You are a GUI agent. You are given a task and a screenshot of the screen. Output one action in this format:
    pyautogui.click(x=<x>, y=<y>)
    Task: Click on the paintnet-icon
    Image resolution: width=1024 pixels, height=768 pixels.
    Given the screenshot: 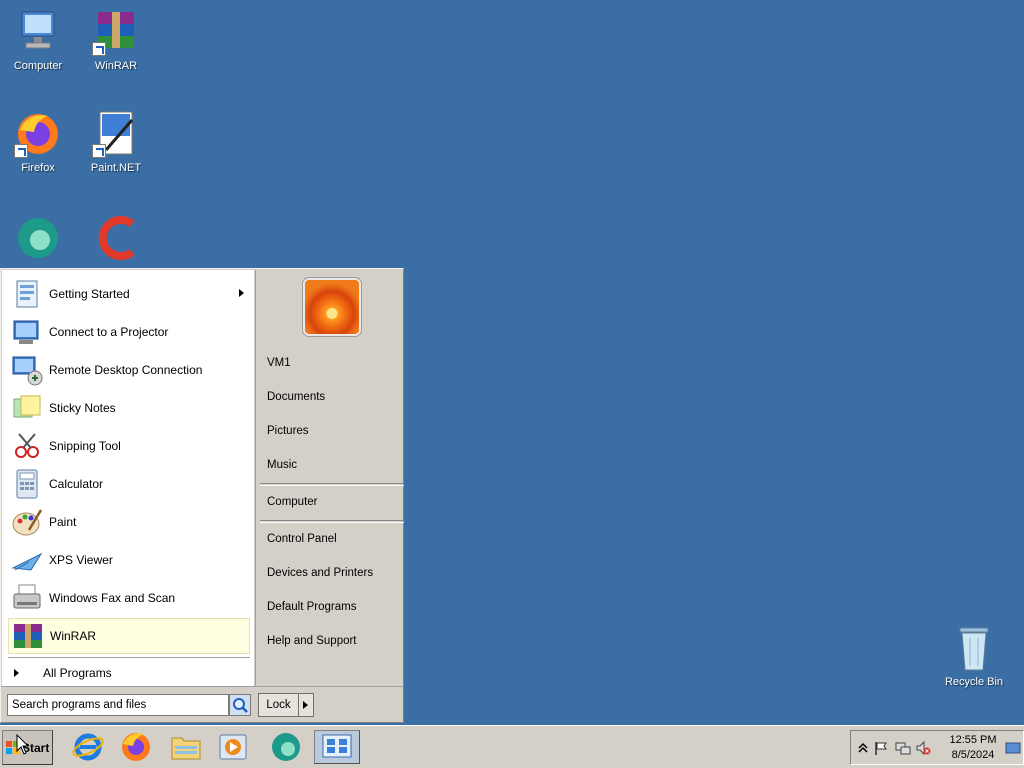 What is the action you would take?
    pyautogui.click(x=116, y=134)
    